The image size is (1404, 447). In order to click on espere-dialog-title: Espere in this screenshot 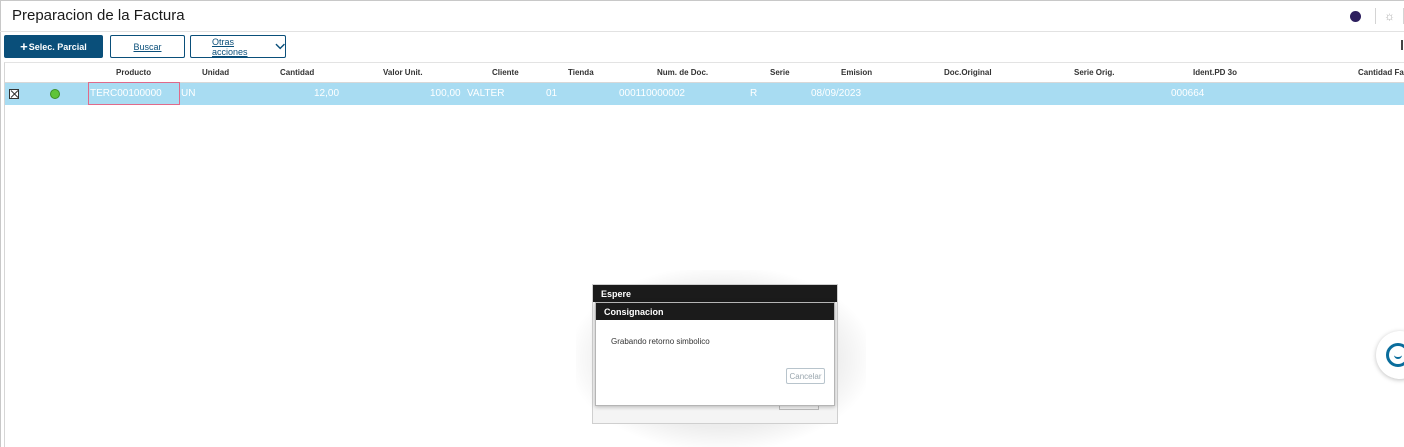, I will do `click(715, 293)`.